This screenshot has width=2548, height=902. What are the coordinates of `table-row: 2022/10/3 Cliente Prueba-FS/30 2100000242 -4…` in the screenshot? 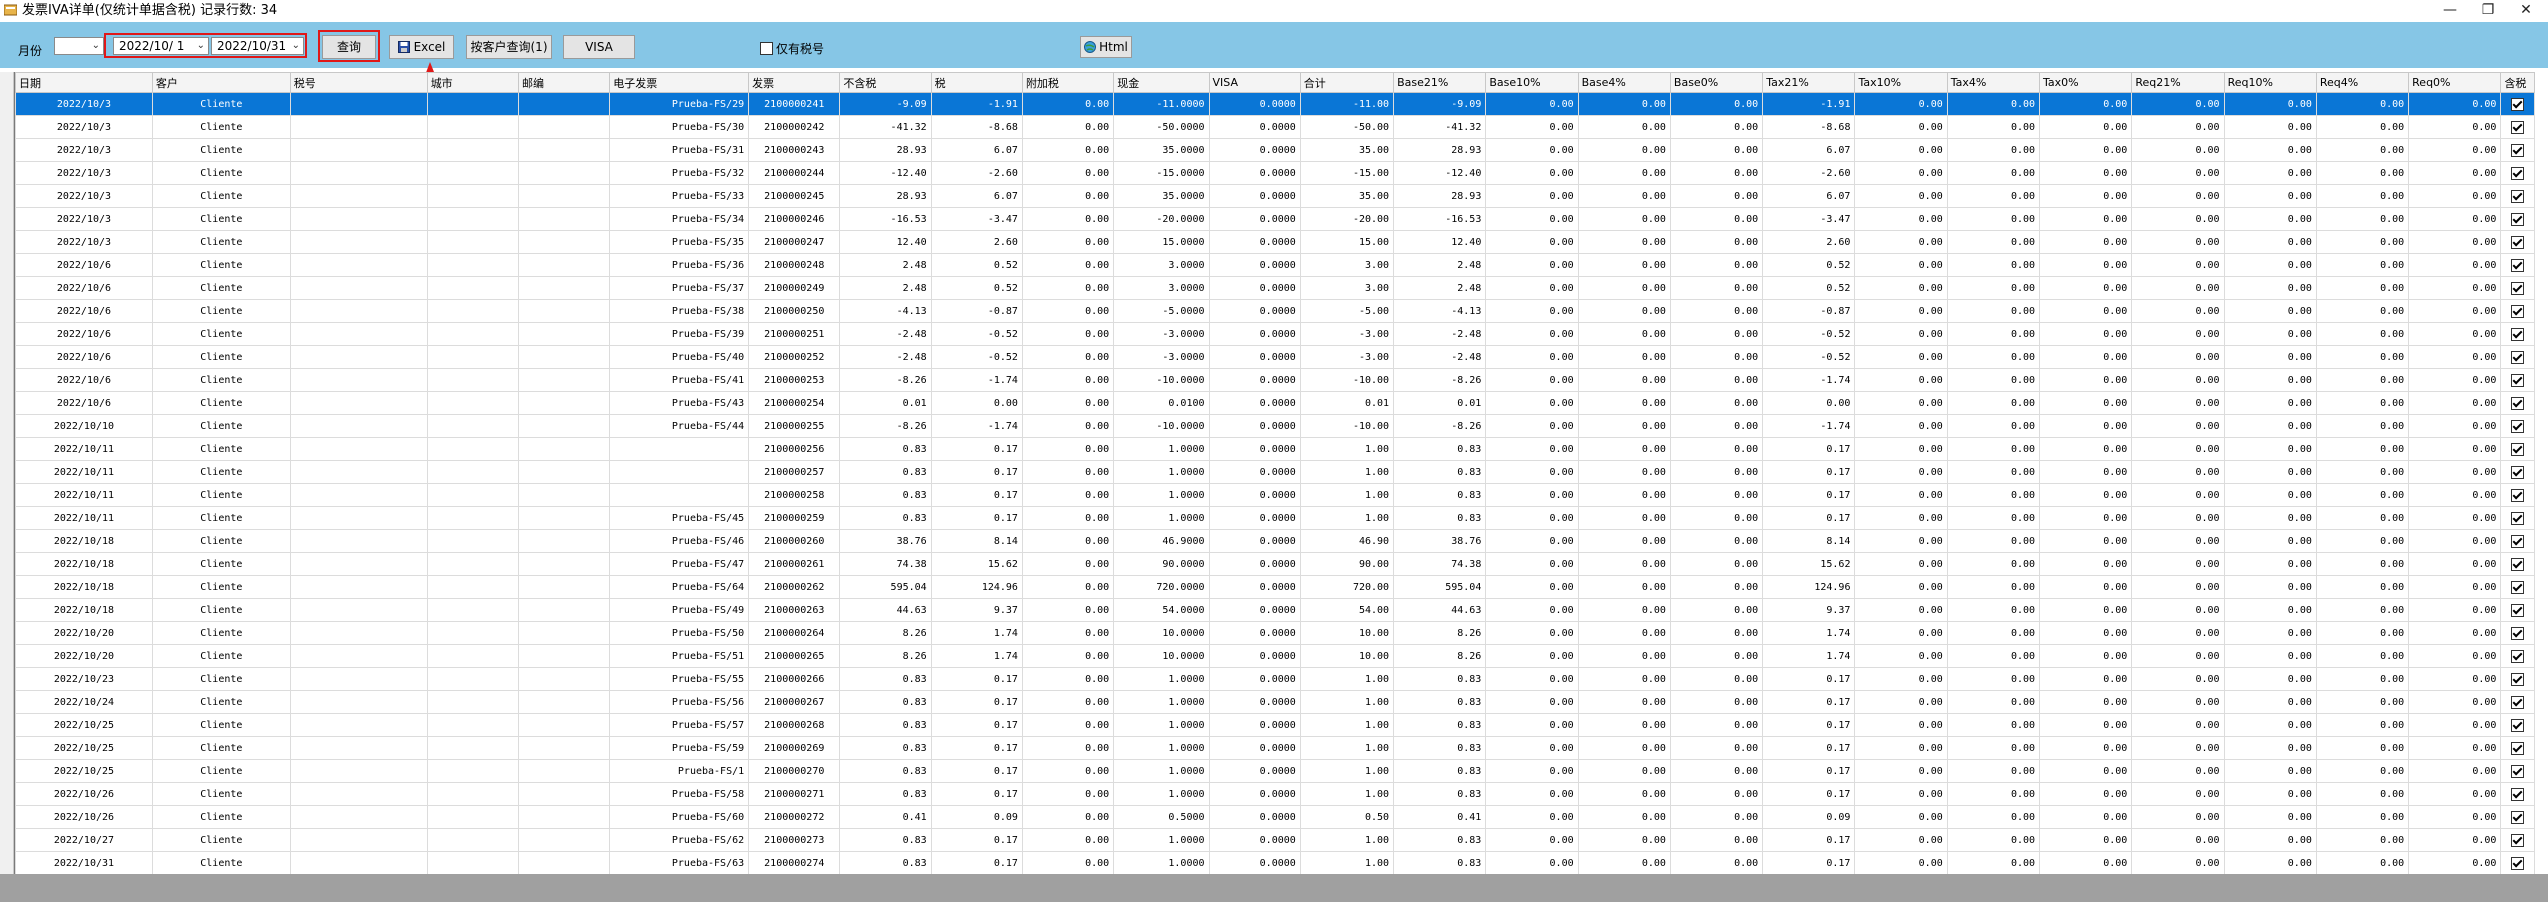 It's located at (1275, 127).